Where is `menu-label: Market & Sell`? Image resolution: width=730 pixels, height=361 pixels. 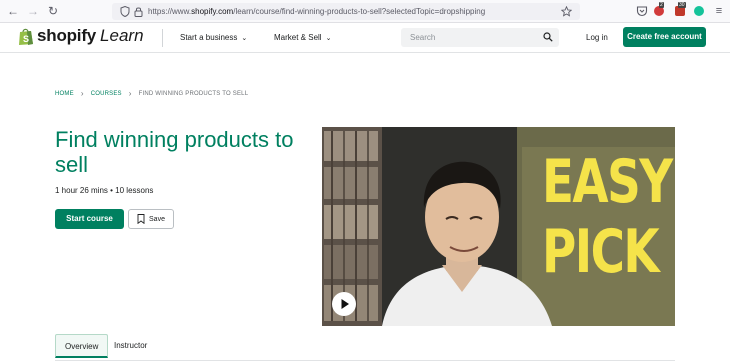
menu-label: Market & Sell is located at coordinates (298, 37).